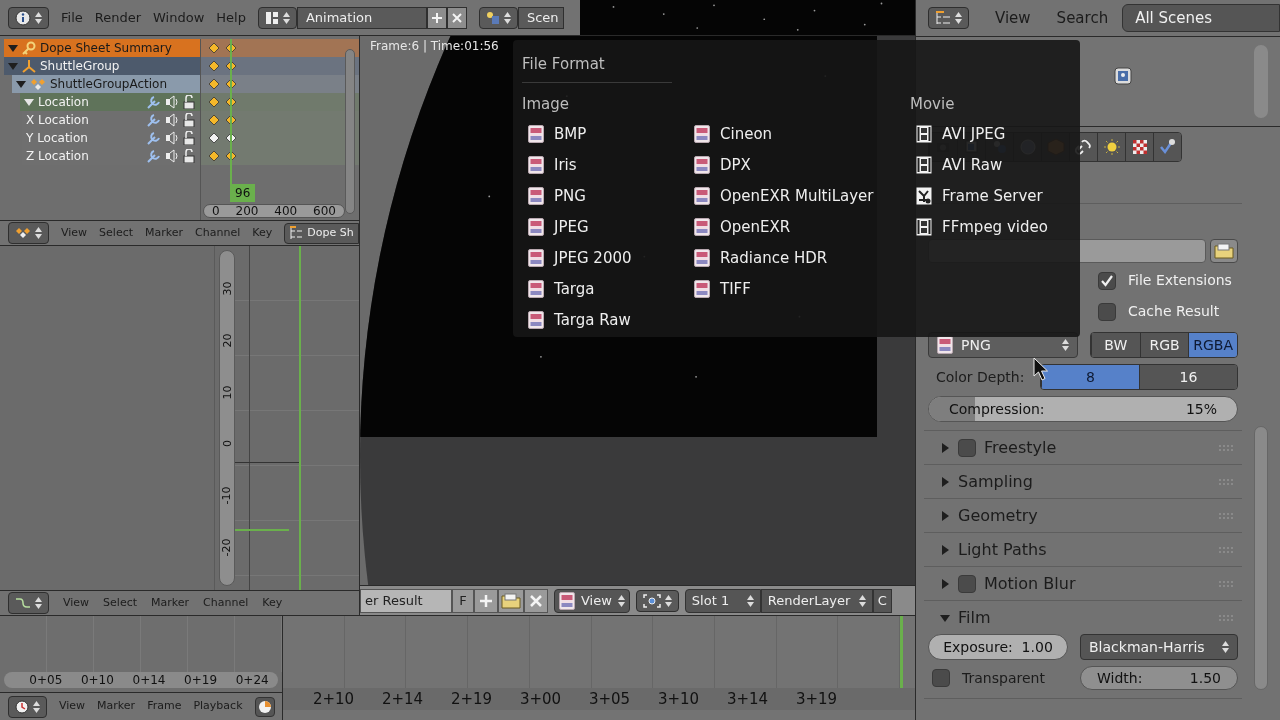 This screenshot has width=1280, height=720. I want to click on menu-item: Help, so click(231, 17).